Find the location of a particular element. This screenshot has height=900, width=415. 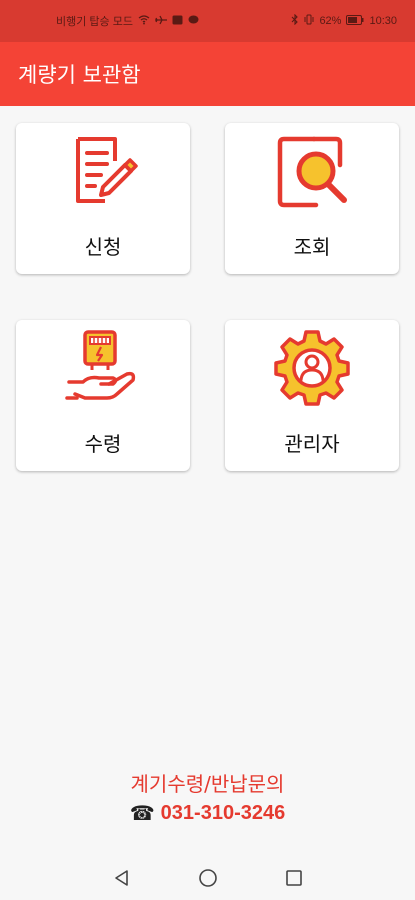

home-circle-icon is located at coordinates (207, 877).